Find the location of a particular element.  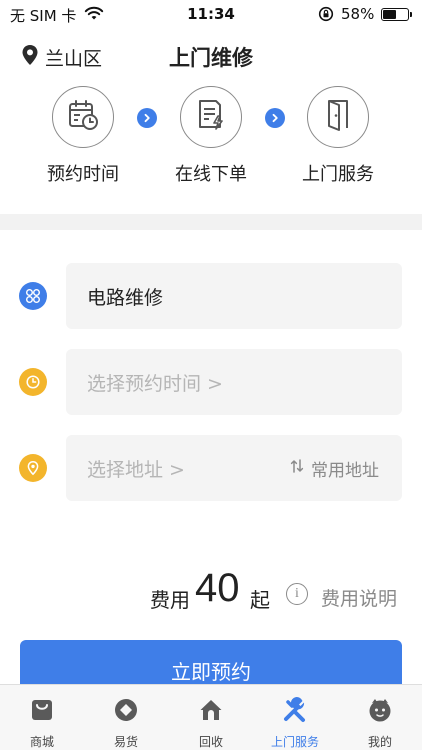

tab-barter: 易货 is located at coordinates (126, 717).